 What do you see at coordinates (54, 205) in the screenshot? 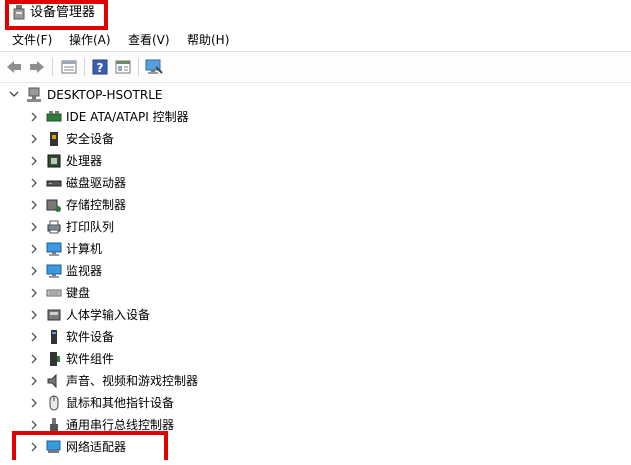
I see `storage-controller-icon` at bounding box center [54, 205].